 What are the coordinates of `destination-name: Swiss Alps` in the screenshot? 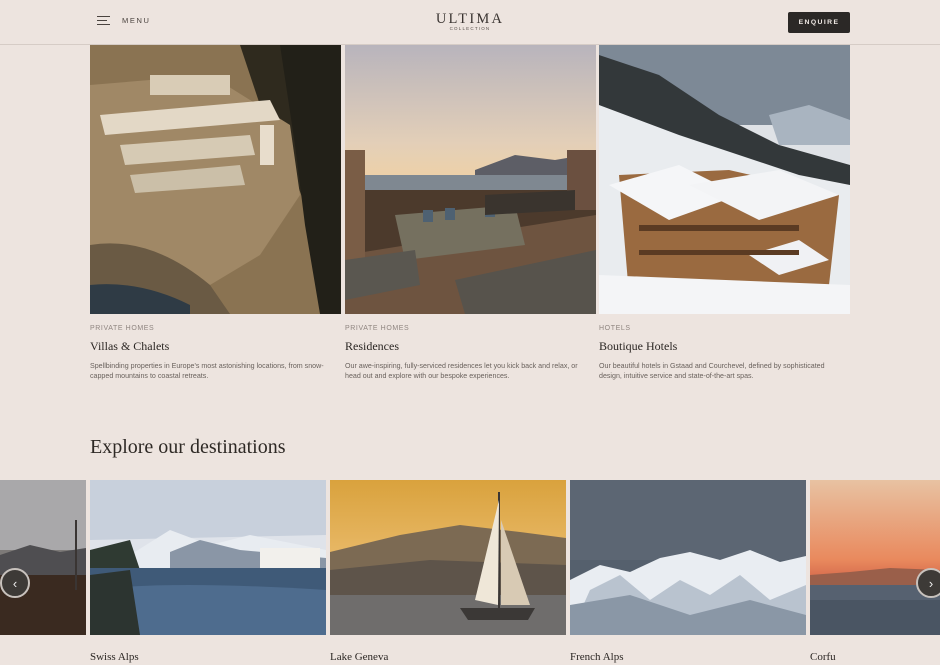 It's located at (114, 657).